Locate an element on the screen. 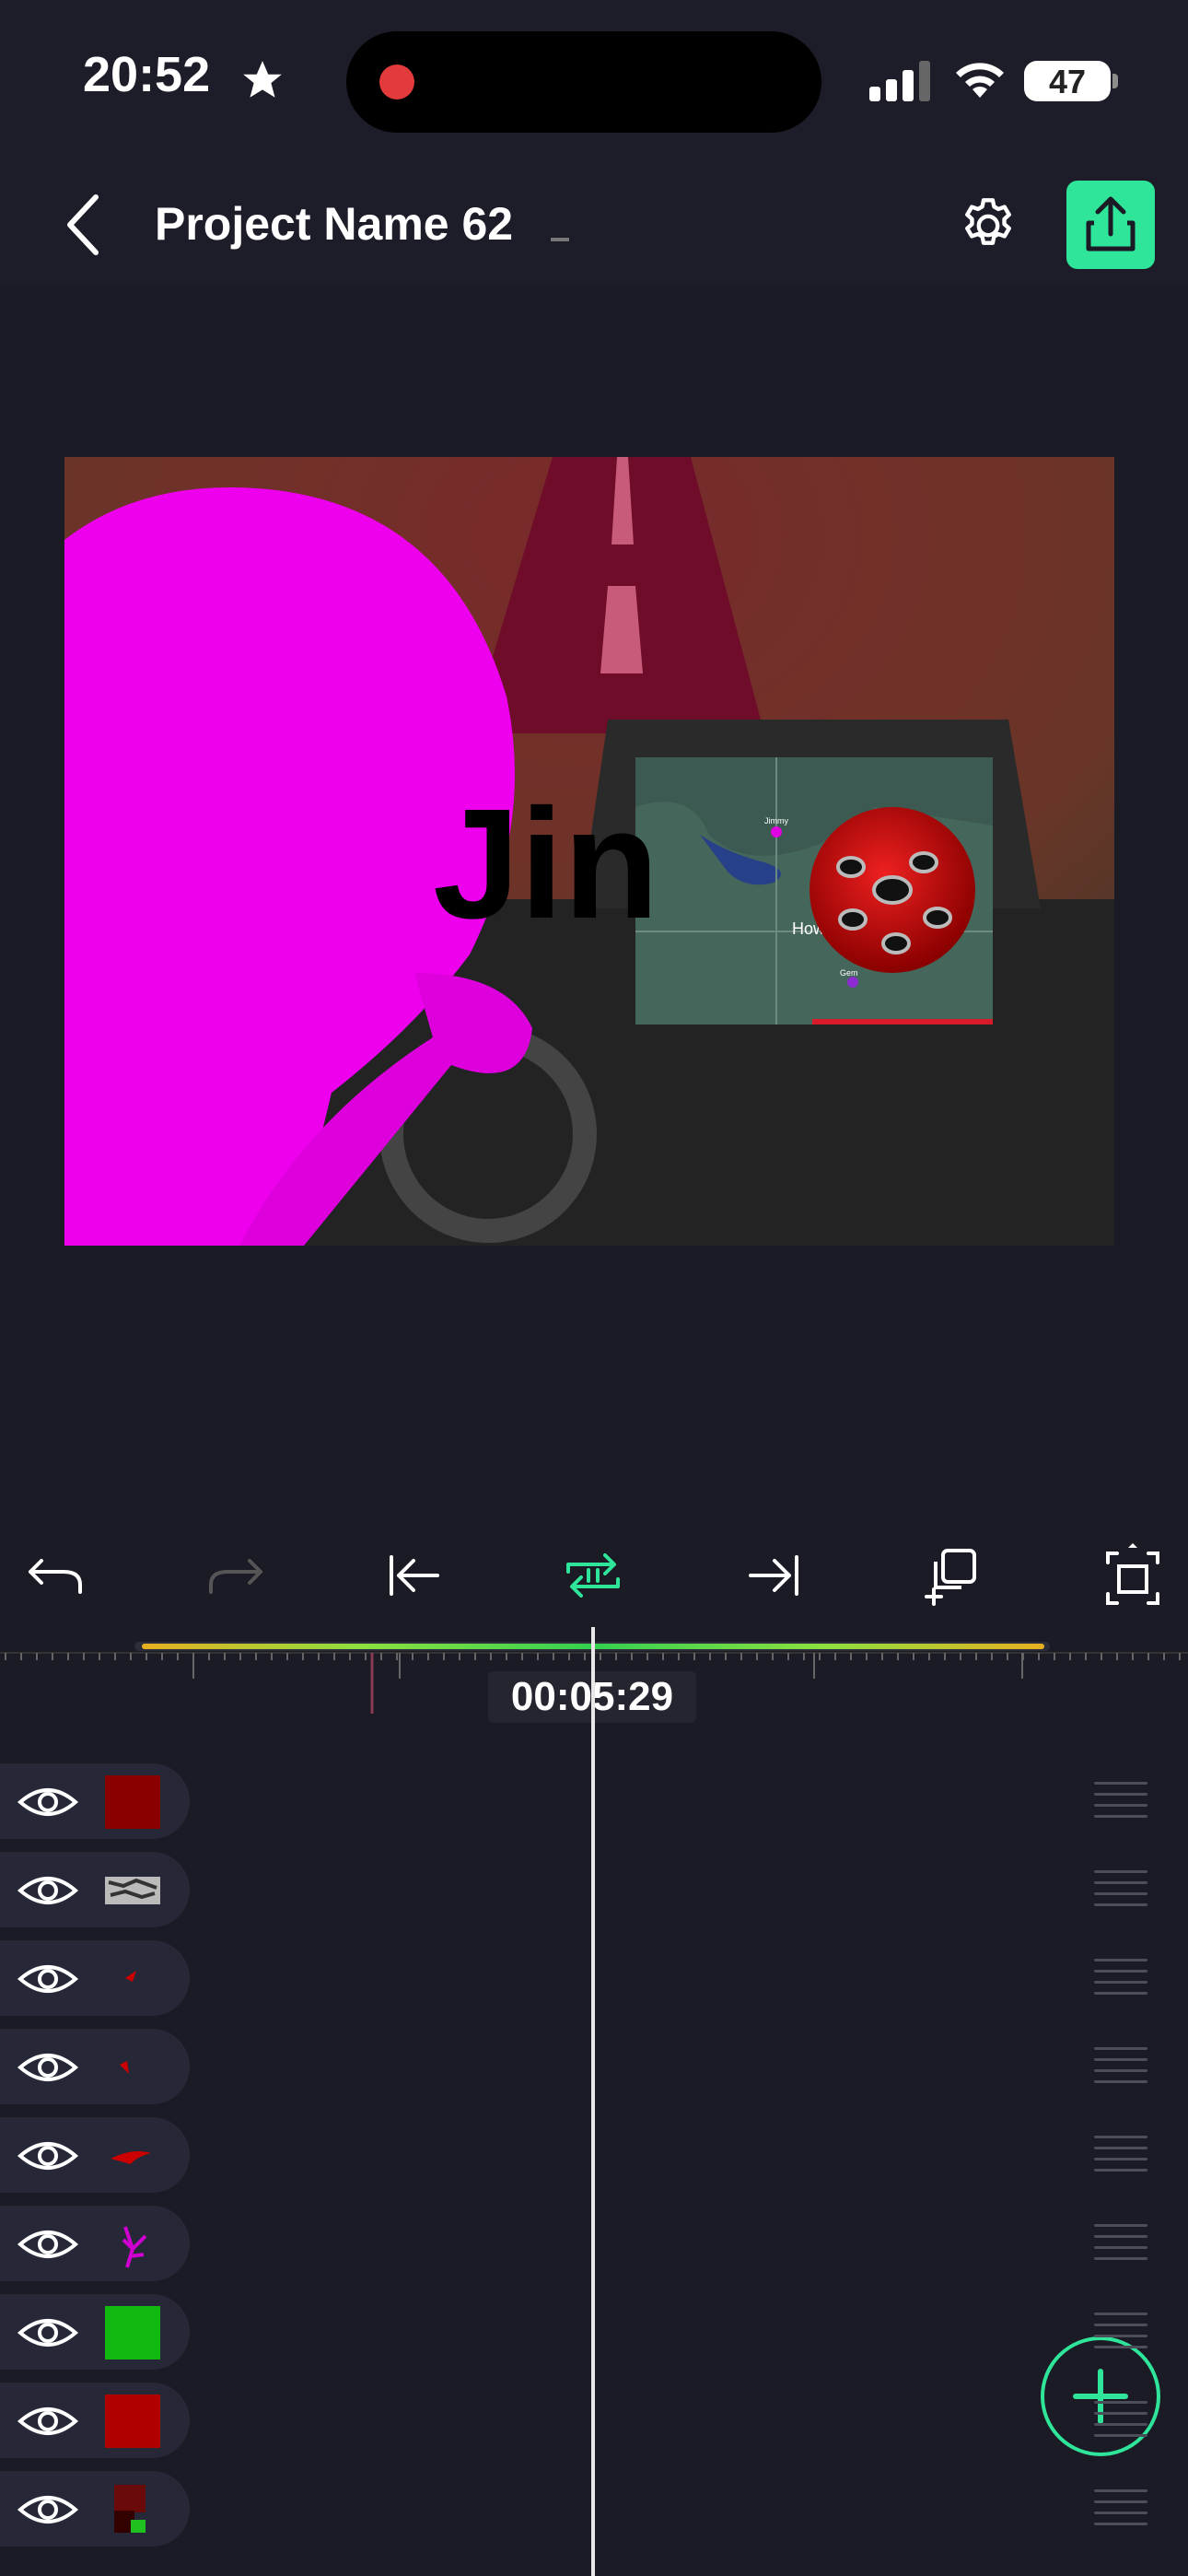  wifi-icon is located at coordinates (980, 80).